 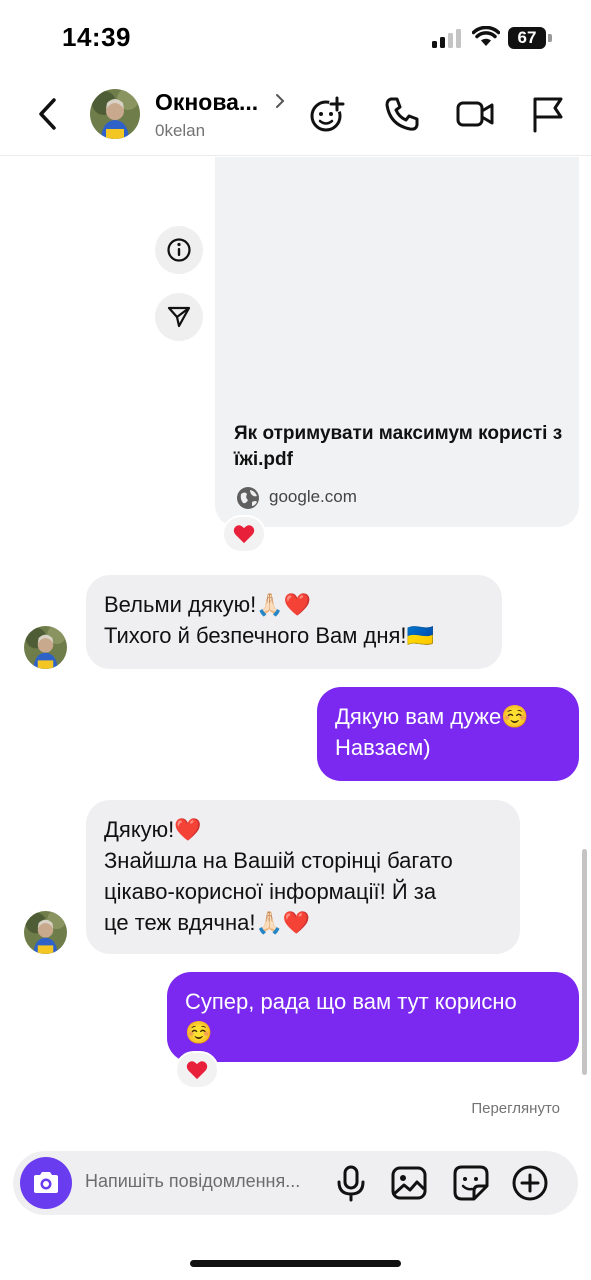 I want to click on microphone-icon, so click(x=351, y=1183).